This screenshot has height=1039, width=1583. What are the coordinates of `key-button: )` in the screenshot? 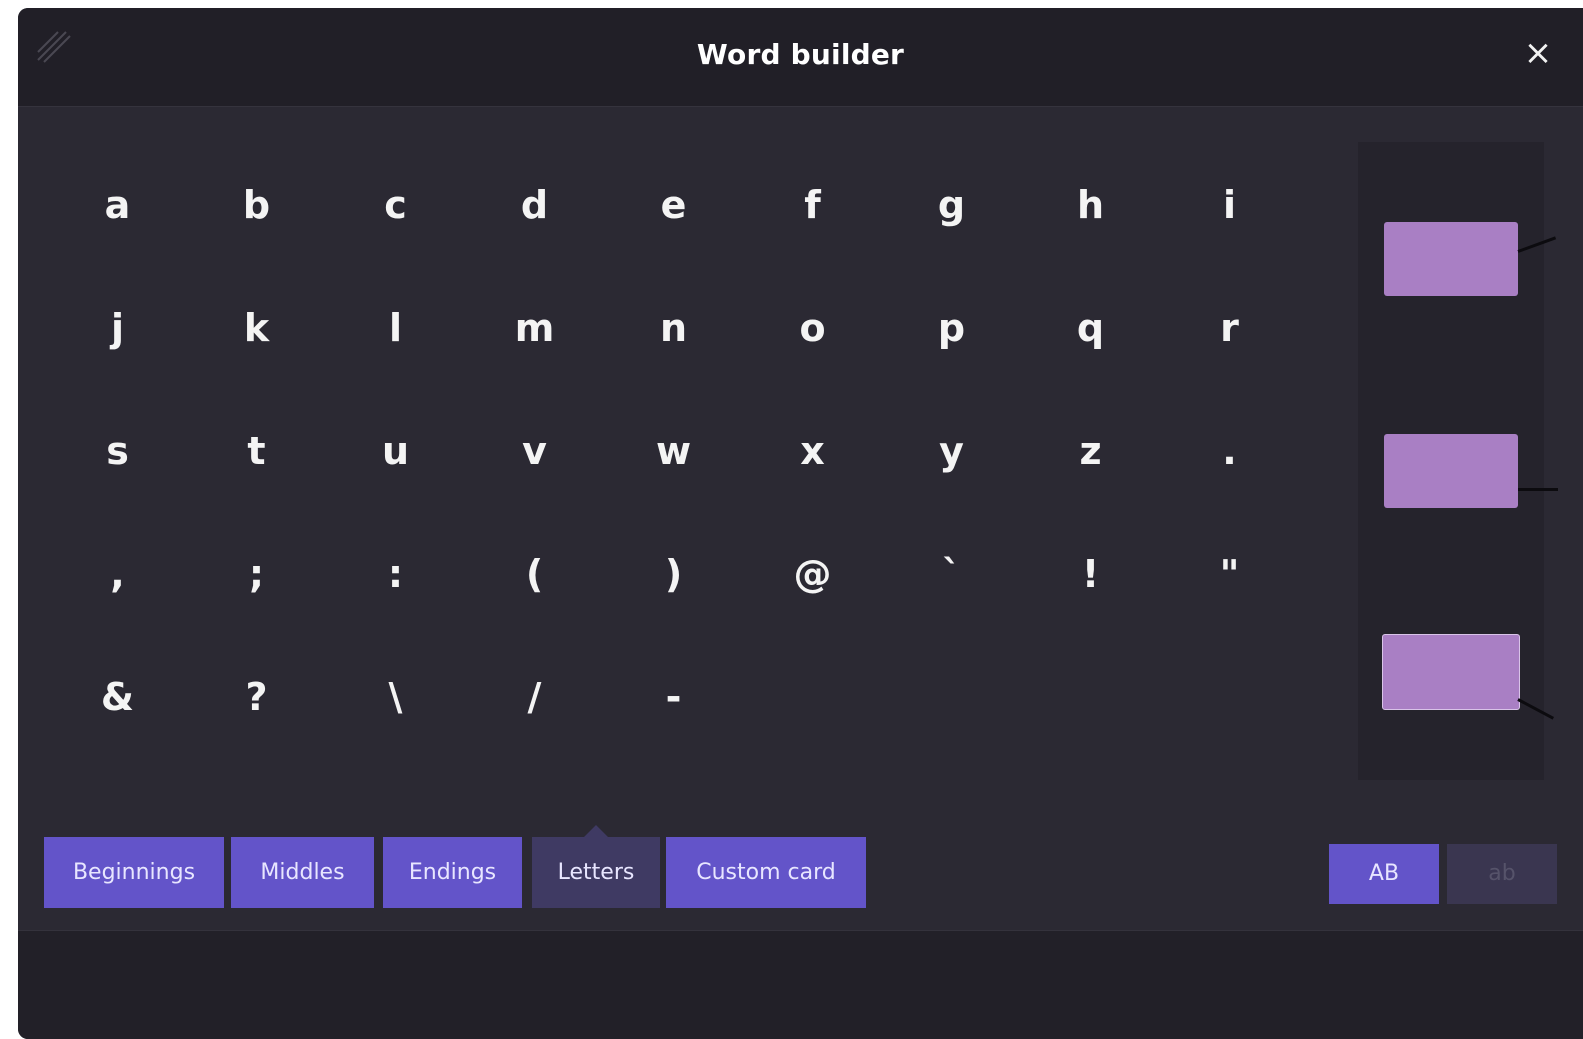 It's located at (673, 574).